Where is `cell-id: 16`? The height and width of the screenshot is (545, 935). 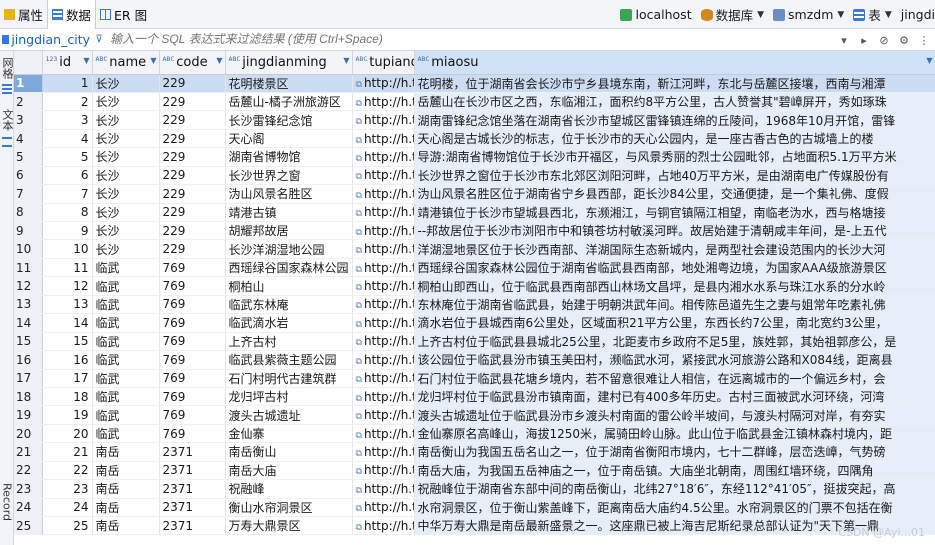 cell-id: 16 is located at coordinates (67, 360).